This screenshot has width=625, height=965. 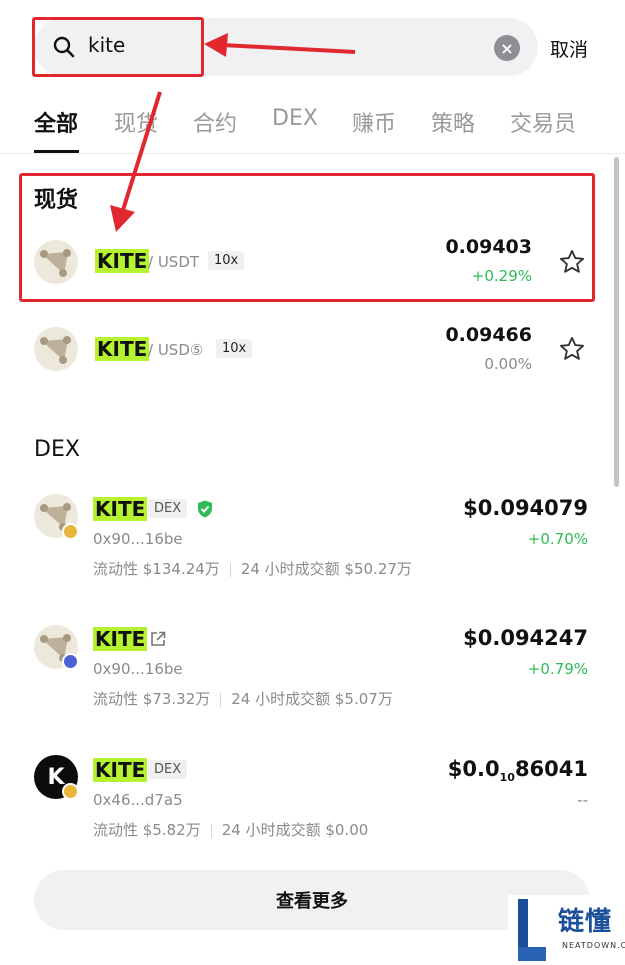 I want to click on watermark-subtext: NEATDOWN.COM, so click(x=593, y=945).